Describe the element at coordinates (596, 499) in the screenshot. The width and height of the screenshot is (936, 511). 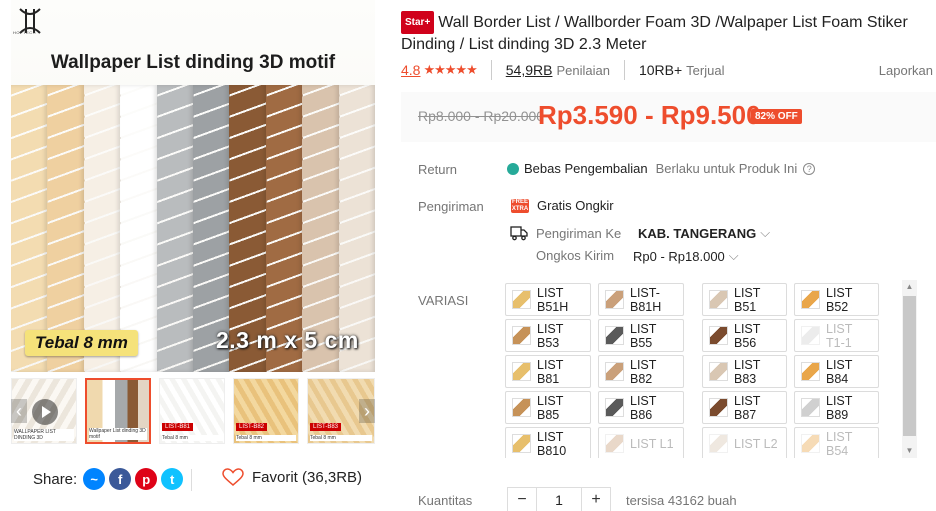
I see `quantity-increase-button: +` at that location.